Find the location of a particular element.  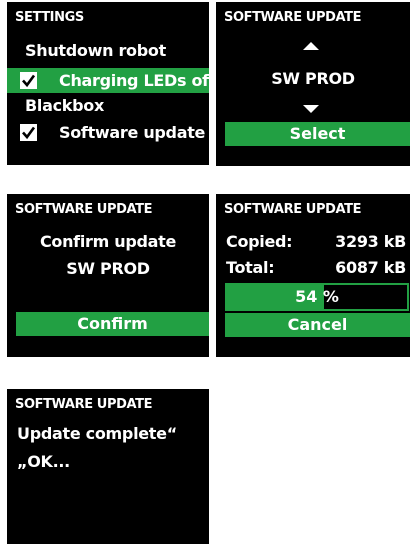

complete-message: Update complete“ is located at coordinates (97, 433).